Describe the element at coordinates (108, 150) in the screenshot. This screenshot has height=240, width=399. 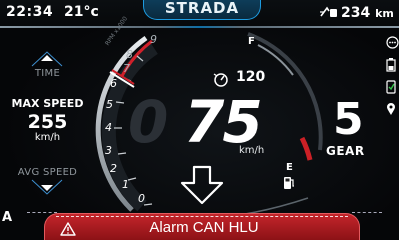
I see `tacho-label-3: 3` at that location.